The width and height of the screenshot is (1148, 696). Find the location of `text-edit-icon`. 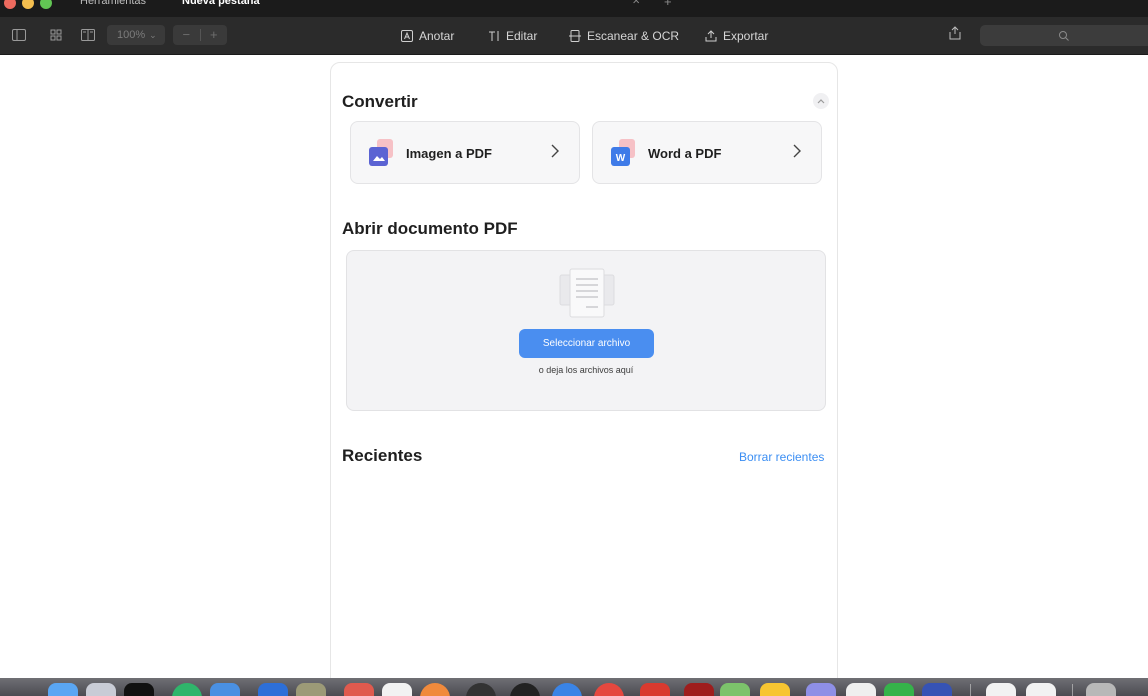

text-edit-icon is located at coordinates (494, 36).